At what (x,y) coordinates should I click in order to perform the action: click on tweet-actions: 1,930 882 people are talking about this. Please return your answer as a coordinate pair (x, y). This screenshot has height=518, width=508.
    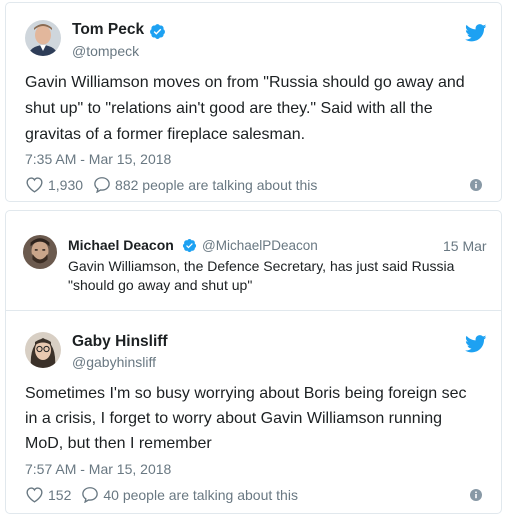
    Looking at the image, I should click on (171, 184).